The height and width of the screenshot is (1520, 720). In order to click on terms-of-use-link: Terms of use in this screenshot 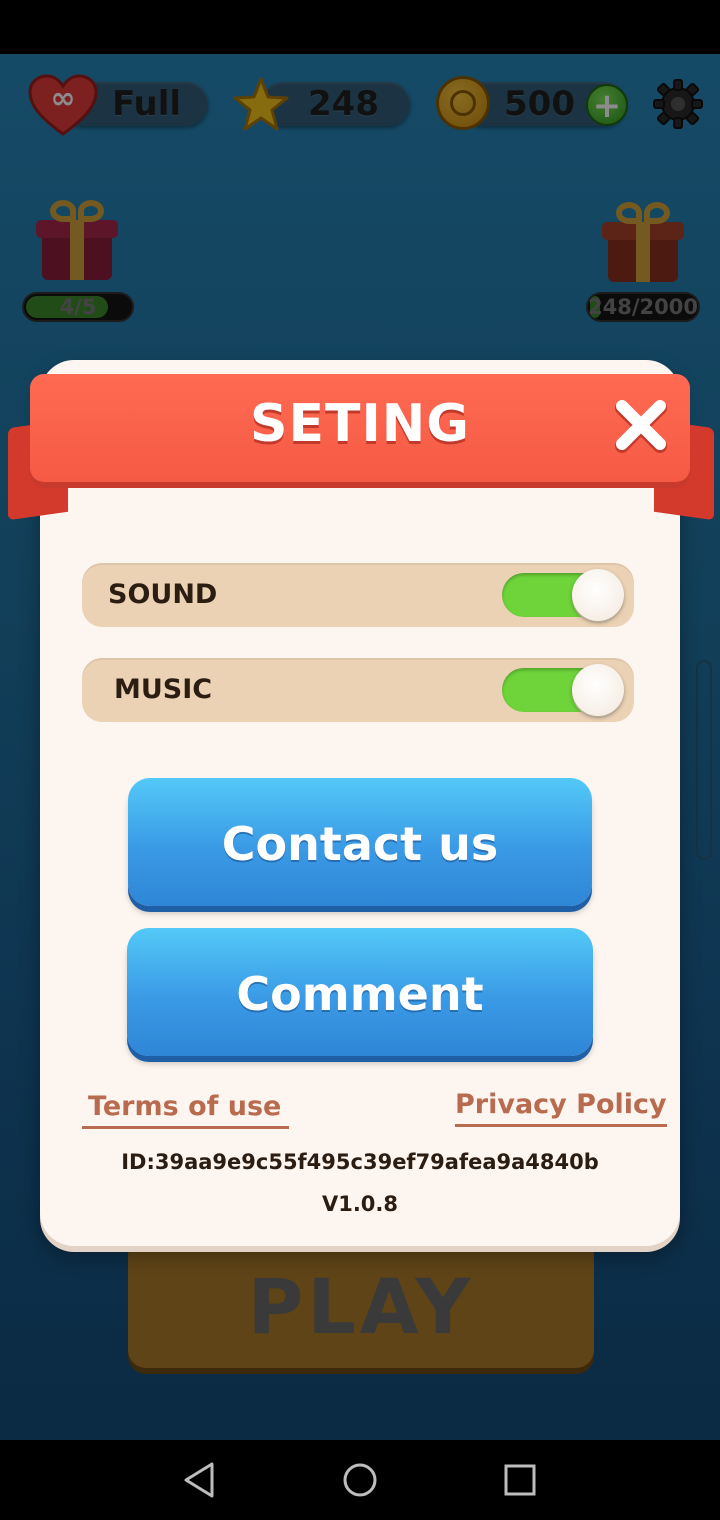, I will do `click(186, 1109)`.